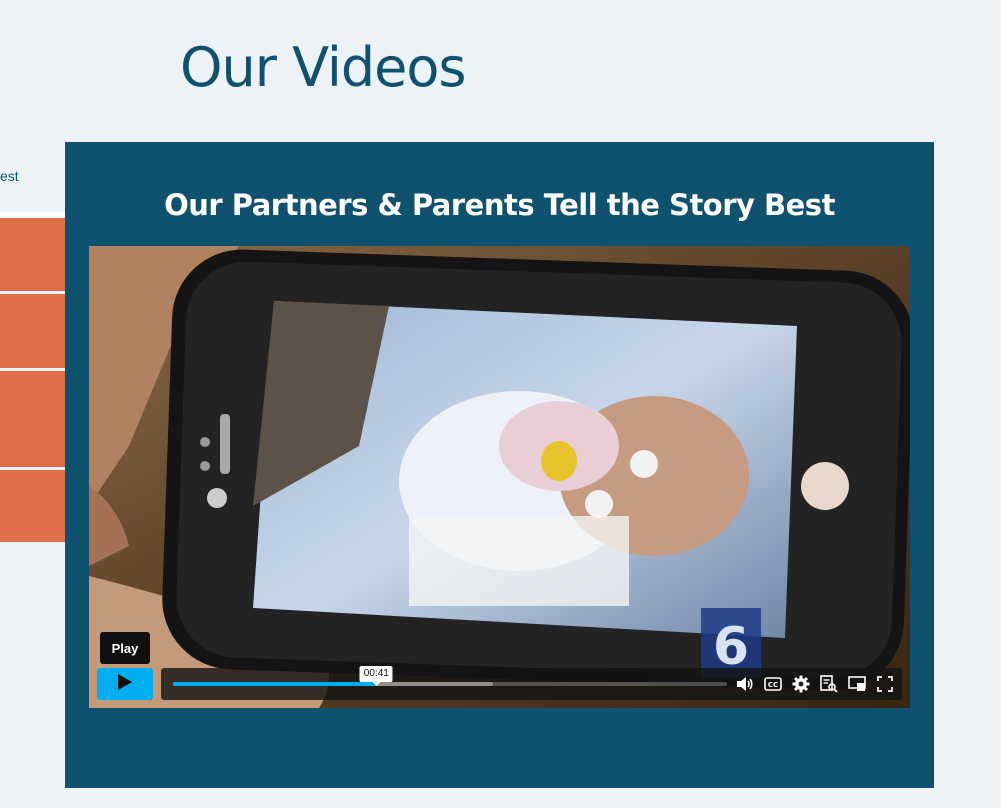  I want to click on current-time-tooltip: 00:41, so click(376, 676).